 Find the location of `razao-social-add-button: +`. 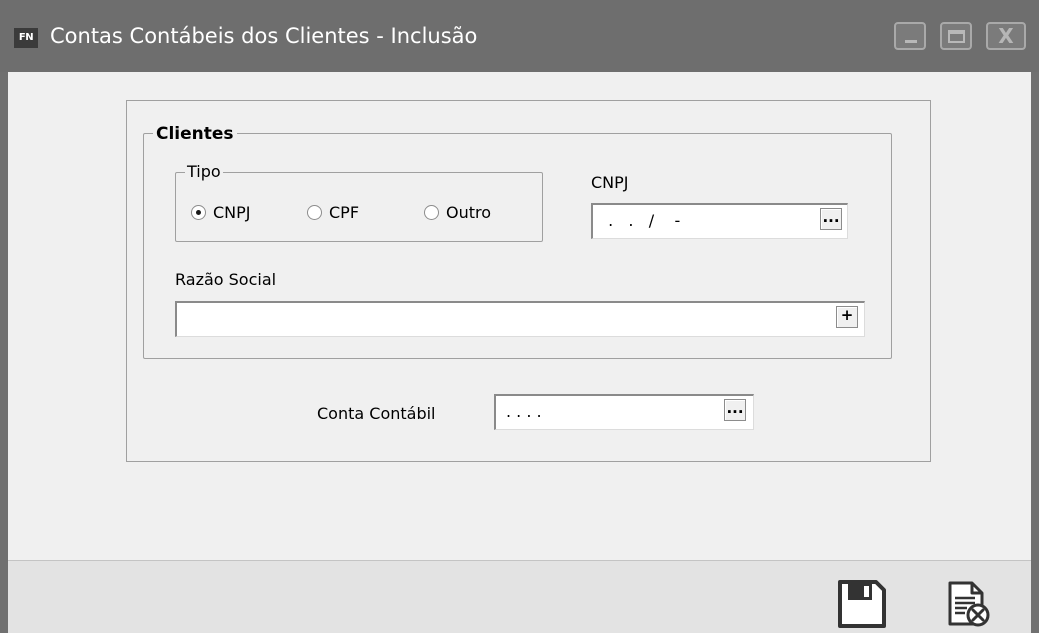

razao-social-add-button: + is located at coordinates (847, 317).